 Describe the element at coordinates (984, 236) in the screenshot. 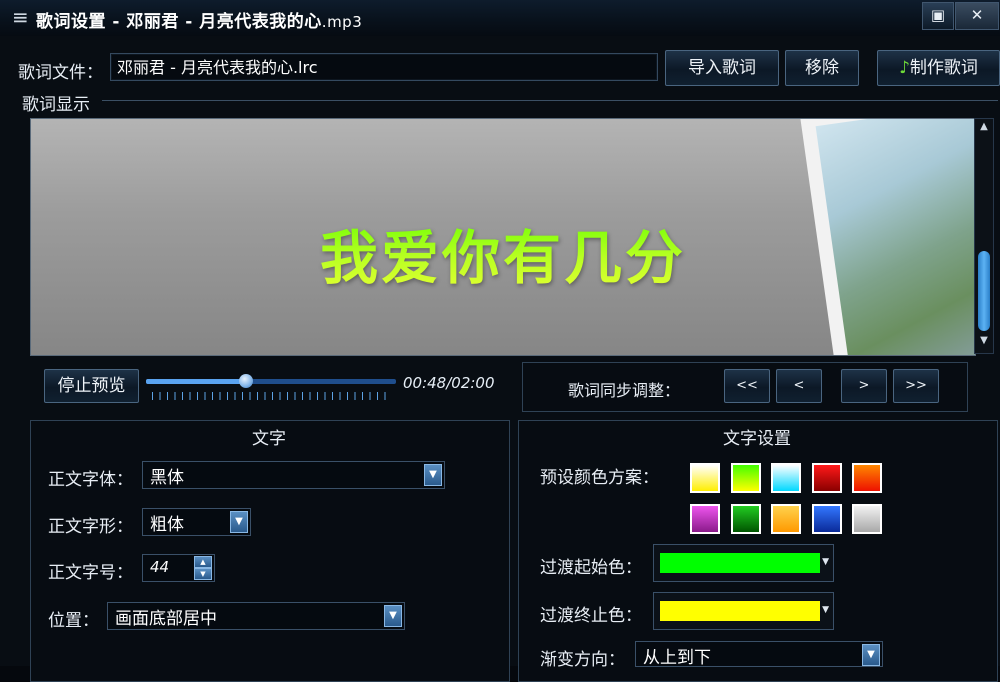

I see `preview-scrollbar: ▲ ▼` at that location.